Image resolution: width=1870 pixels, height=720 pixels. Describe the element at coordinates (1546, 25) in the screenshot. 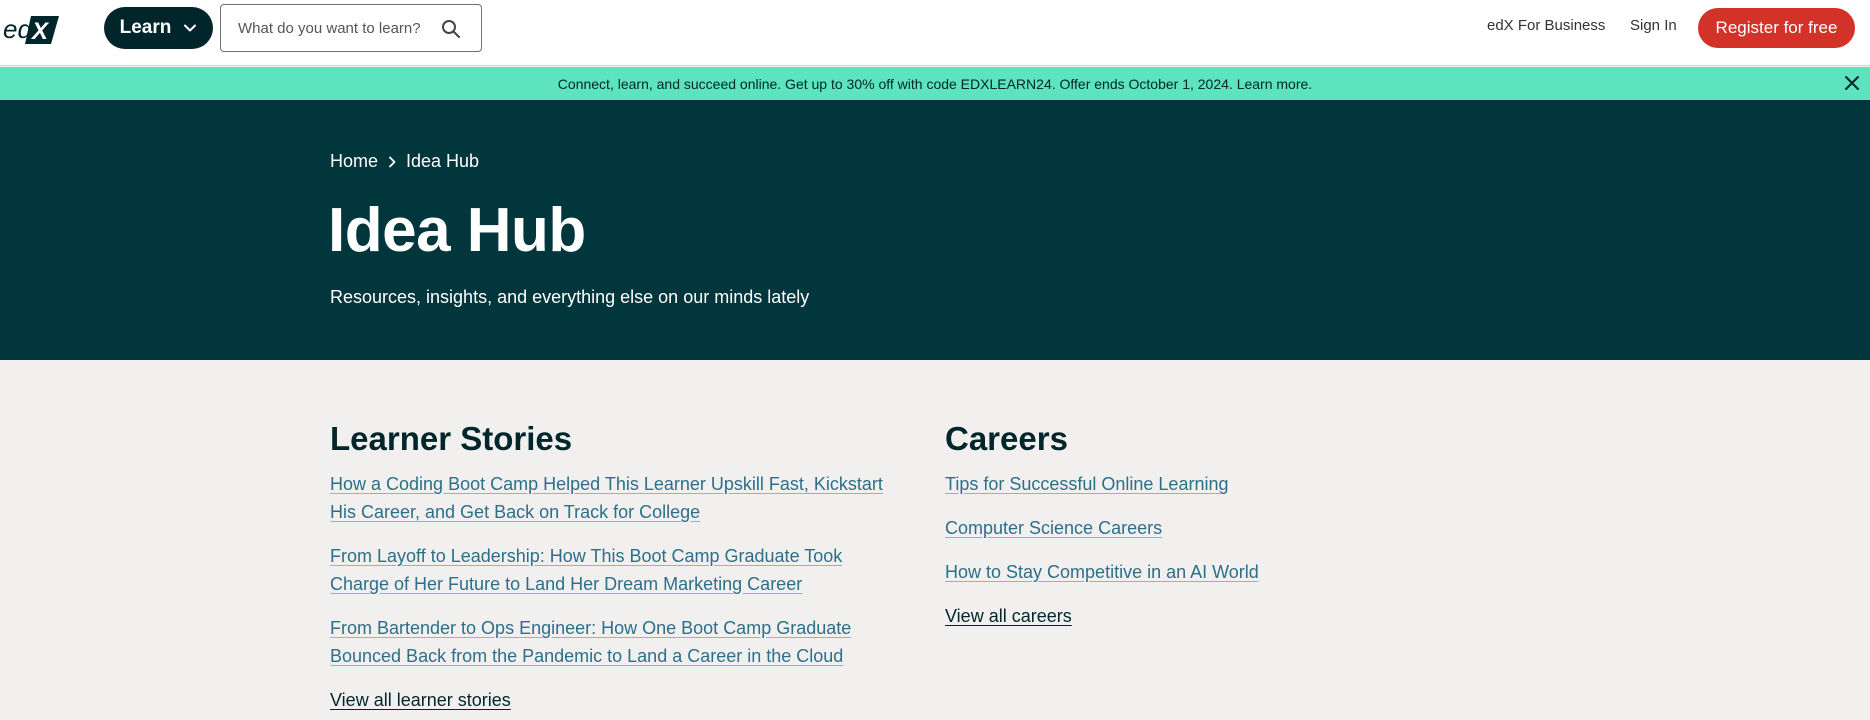

I see `business-link: edX For Business` at that location.